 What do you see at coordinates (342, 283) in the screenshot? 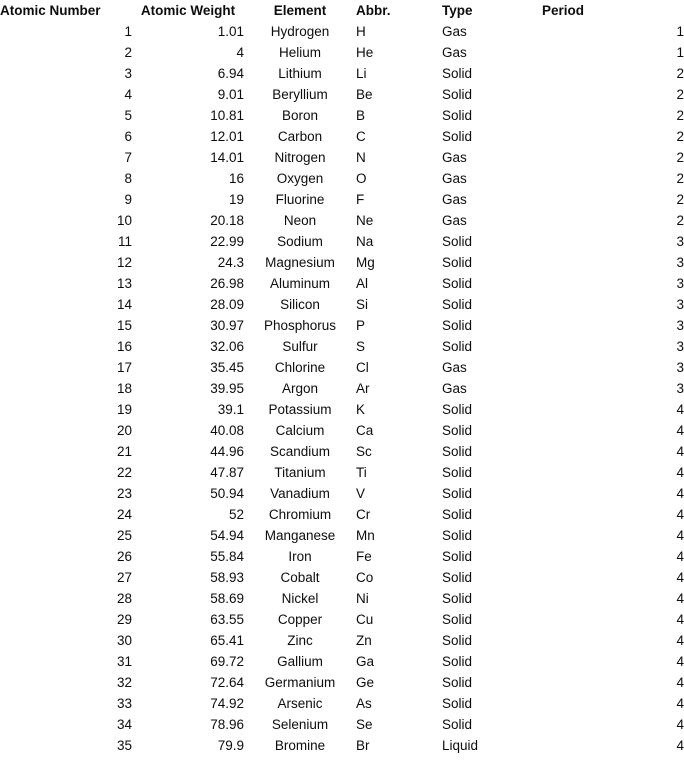
I see `table-row: 13 26.98 Aluminum Al Solid 3` at bounding box center [342, 283].